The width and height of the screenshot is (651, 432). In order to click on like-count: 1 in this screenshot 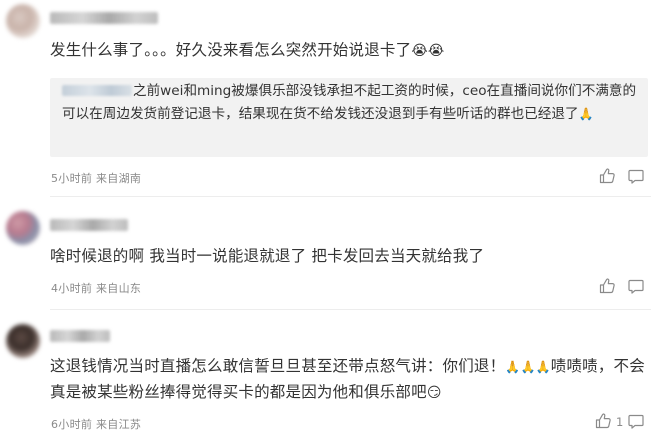, I will do `click(620, 422)`.